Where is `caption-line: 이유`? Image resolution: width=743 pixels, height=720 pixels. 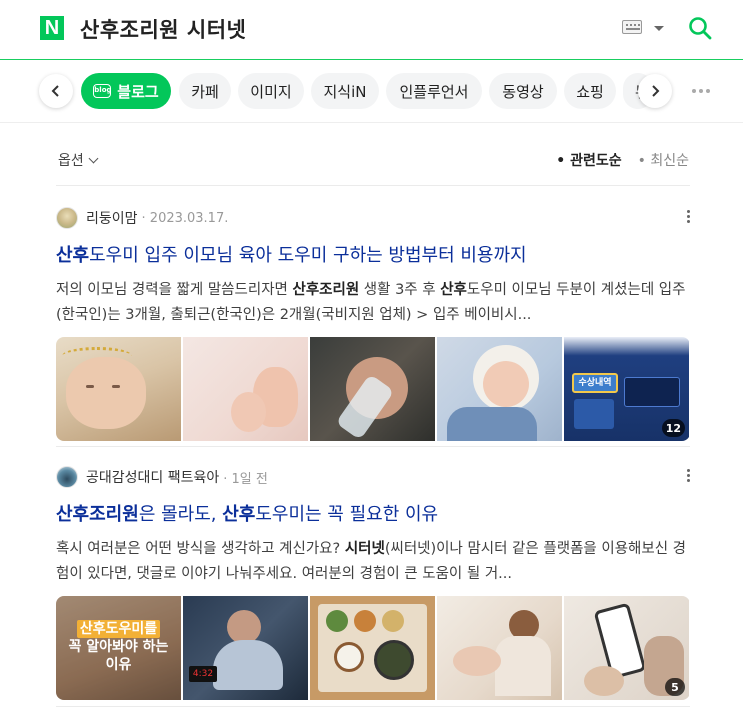 caption-line: 이유 is located at coordinates (118, 665).